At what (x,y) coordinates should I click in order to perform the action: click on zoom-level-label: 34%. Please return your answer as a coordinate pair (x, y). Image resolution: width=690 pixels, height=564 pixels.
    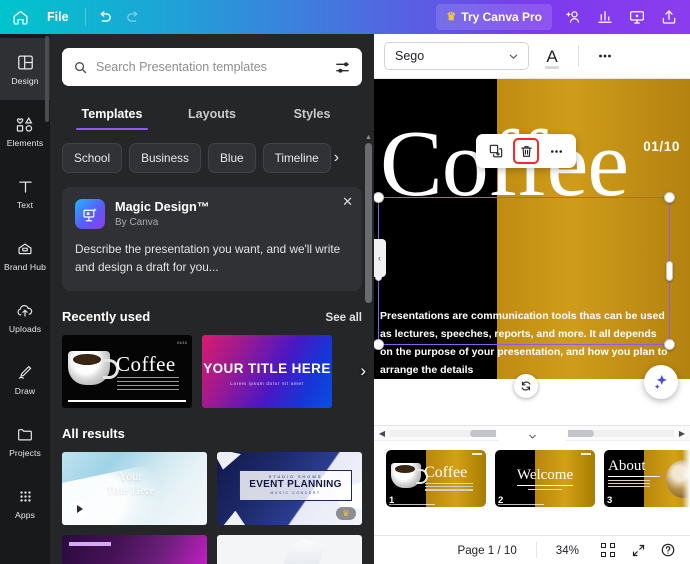
    Looking at the image, I should click on (567, 550).